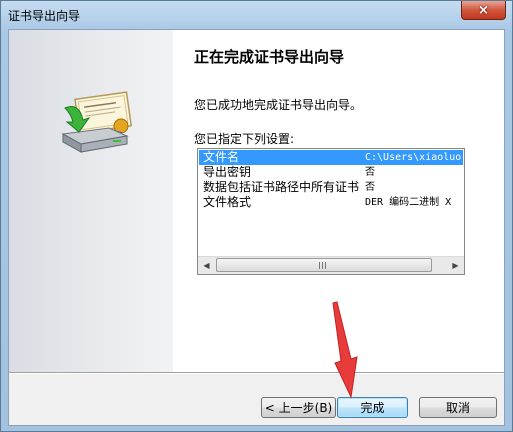  Describe the element at coordinates (298, 407) in the screenshot. I see `back-button: < 上一步(B)` at that location.